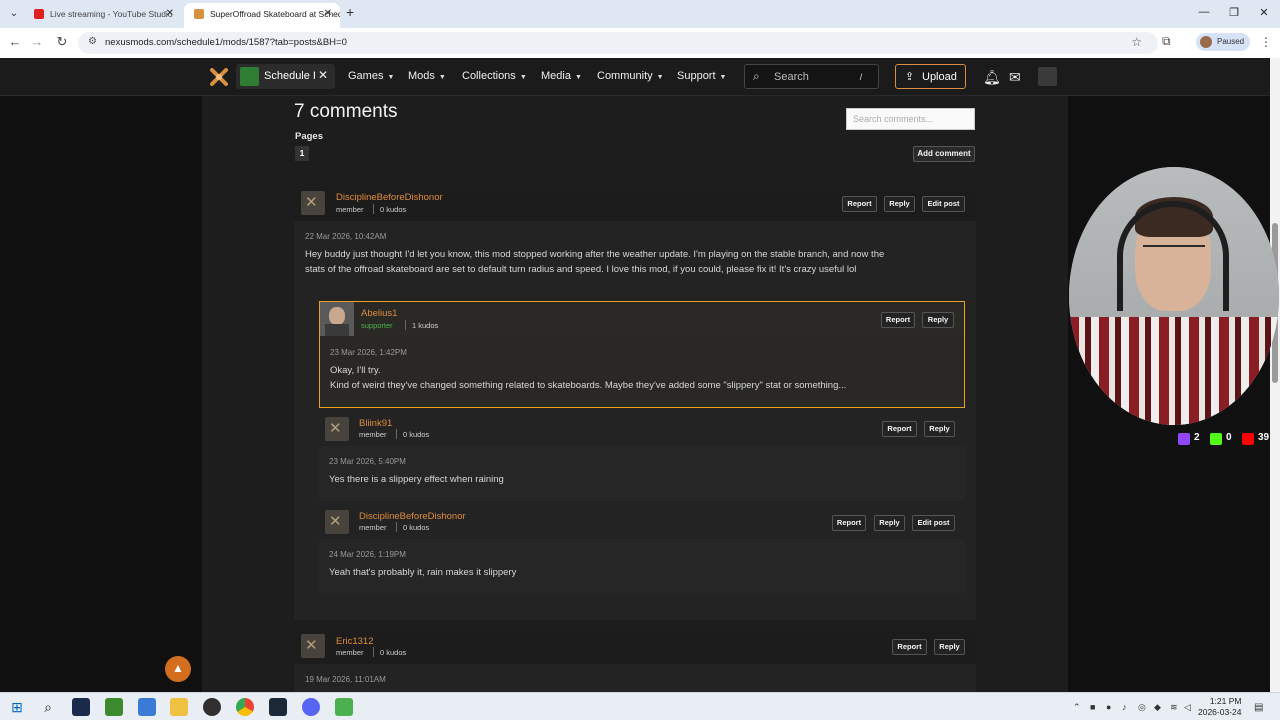  What do you see at coordinates (37, 41) in the screenshot?
I see `forward-arrow-icon: →` at bounding box center [37, 41].